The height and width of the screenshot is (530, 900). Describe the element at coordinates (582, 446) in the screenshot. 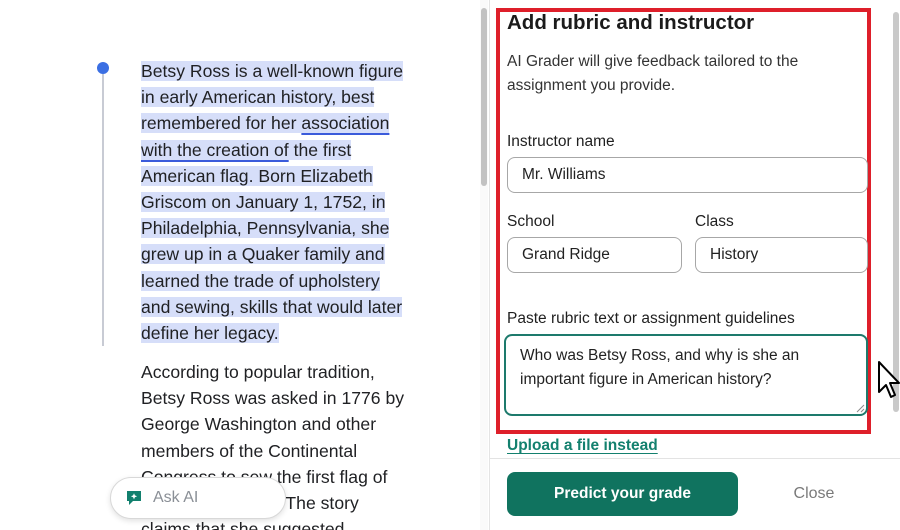

I see `upload-file-link: Upload a file instead` at that location.